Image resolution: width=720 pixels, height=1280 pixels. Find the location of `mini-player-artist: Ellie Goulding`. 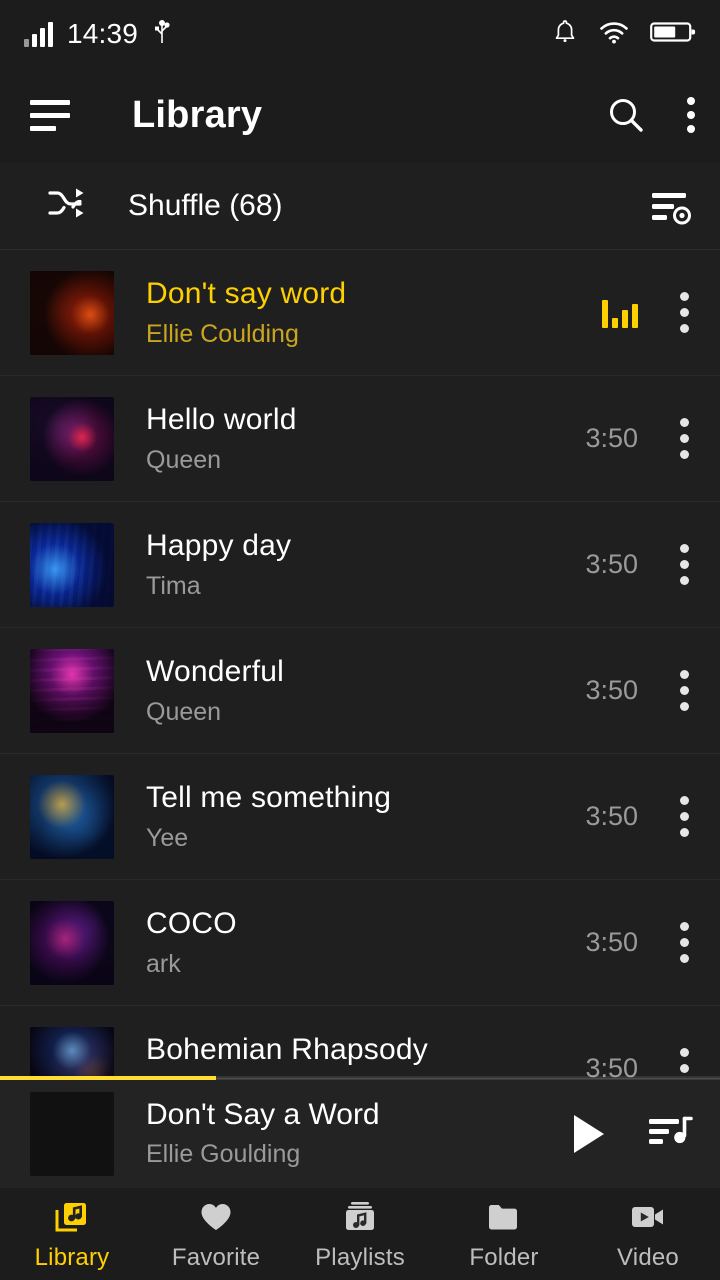

mini-player-artist: Ellie Goulding is located at coordinates (223, 1154).